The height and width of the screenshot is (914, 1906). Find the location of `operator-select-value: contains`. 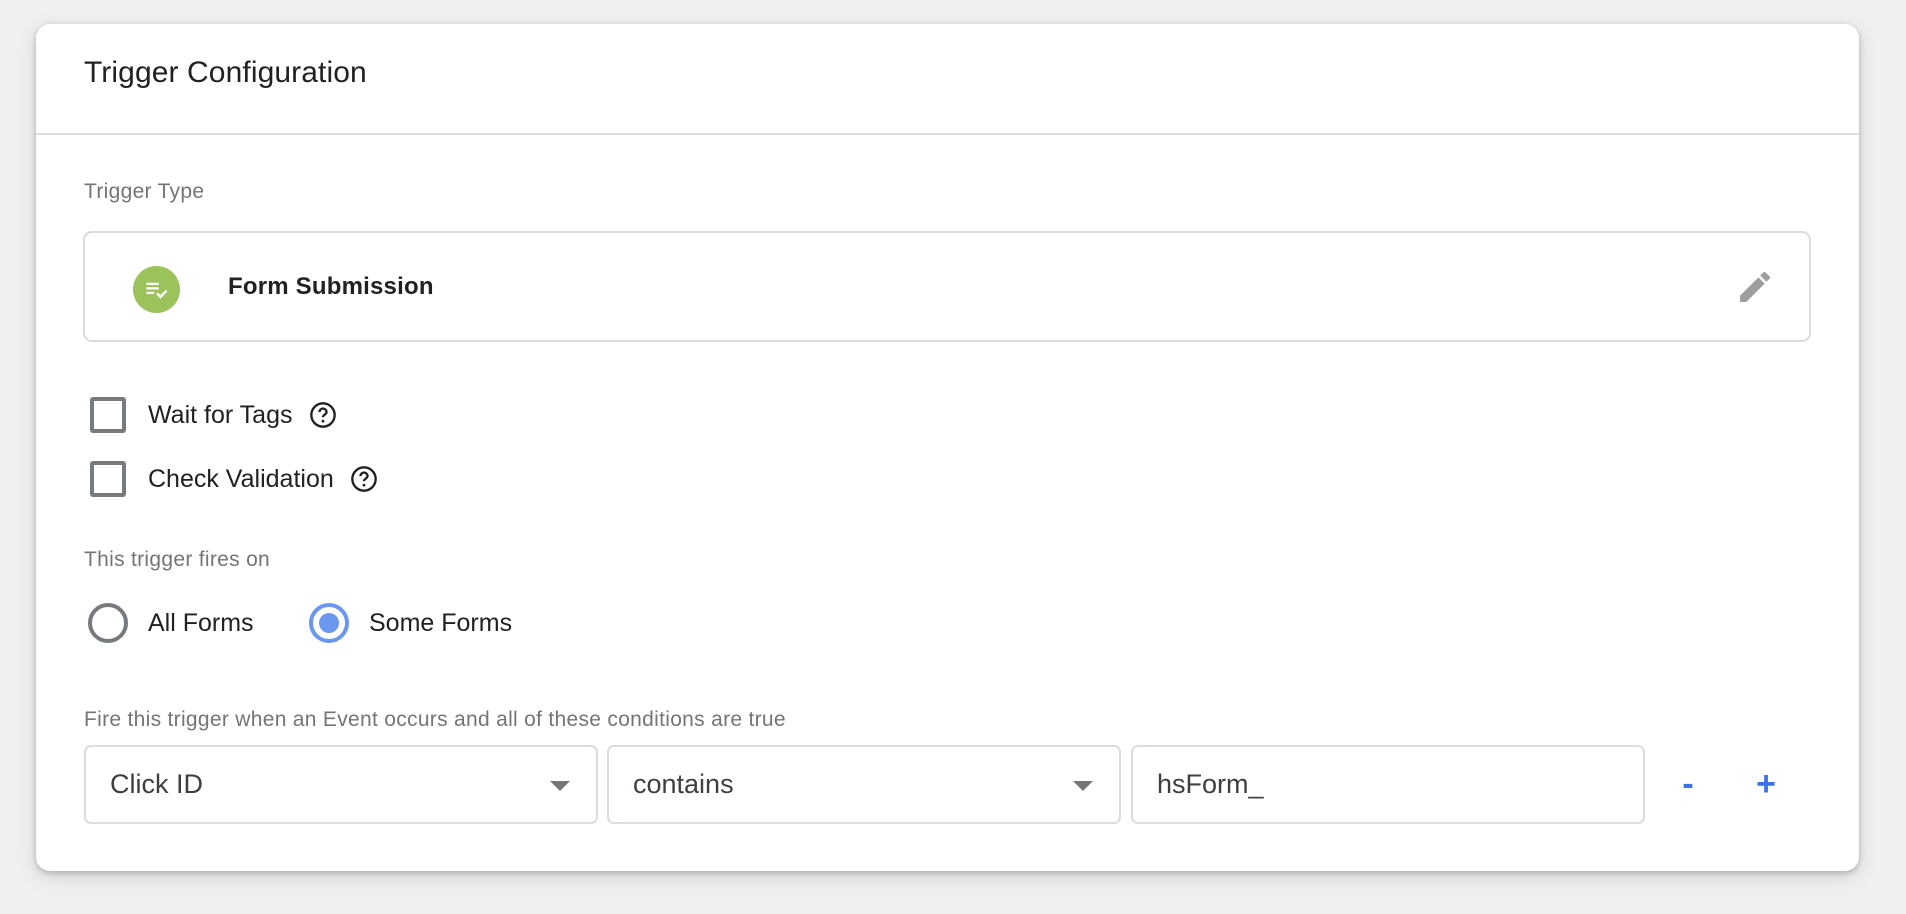

operator-select-value: contains is located at coordinates (683, 784).